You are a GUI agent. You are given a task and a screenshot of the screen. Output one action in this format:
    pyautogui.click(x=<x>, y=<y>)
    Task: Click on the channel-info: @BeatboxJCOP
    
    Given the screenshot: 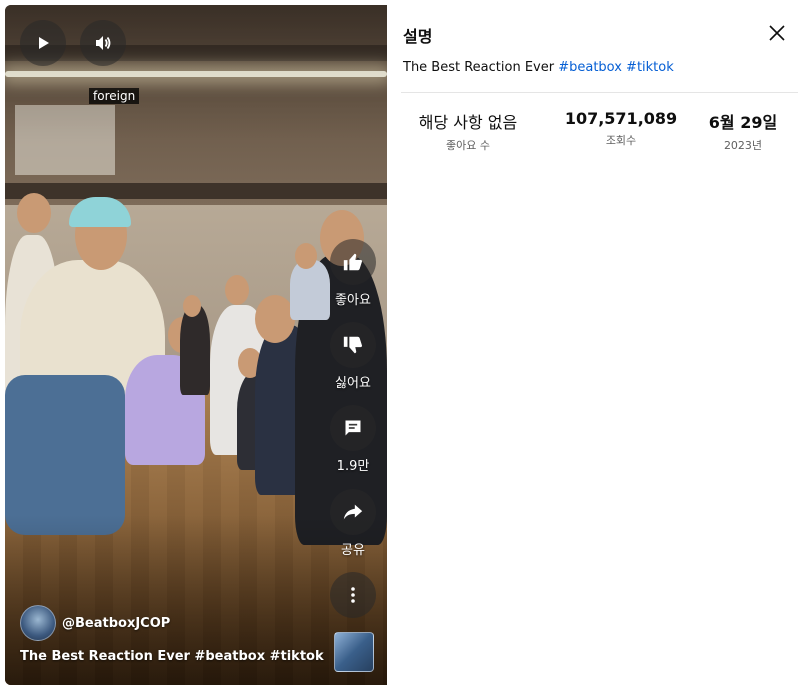 What is the action you would take?
    pyautogui.click(x=95, y=623)
    